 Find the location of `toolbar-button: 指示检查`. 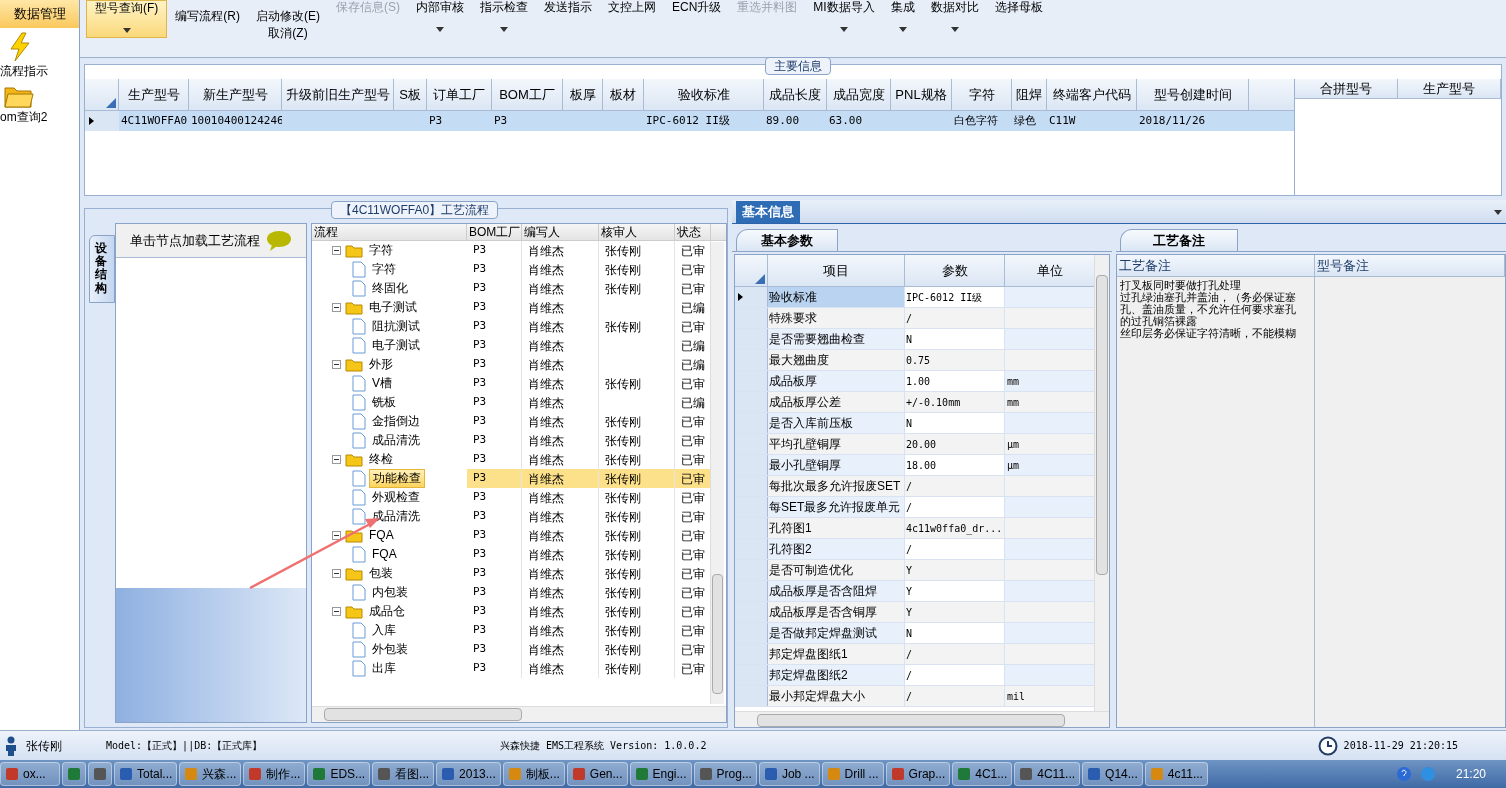

toolbar-button: 指示检查 is located at coordinates (504, 18).